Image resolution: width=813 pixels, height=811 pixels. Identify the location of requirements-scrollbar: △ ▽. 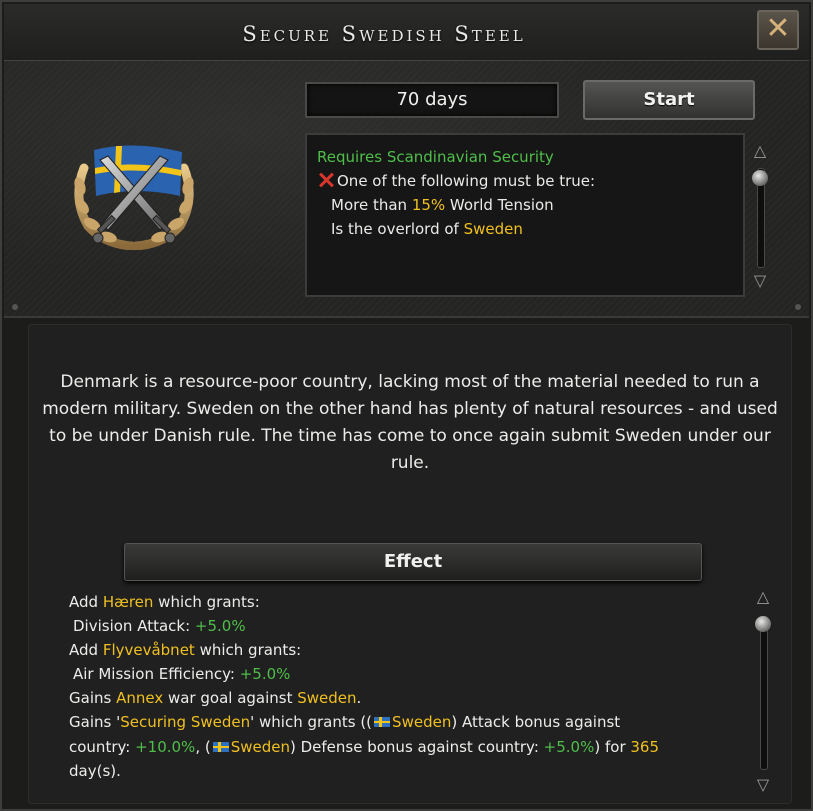
(760, 217).